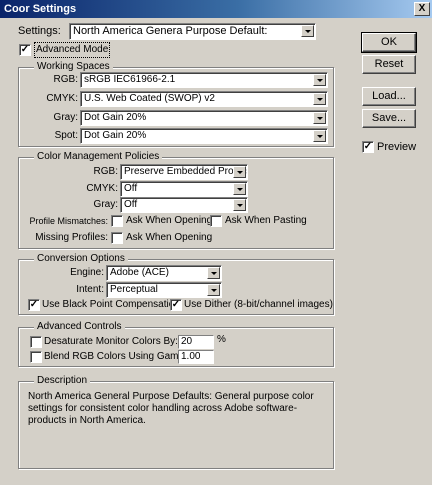  I want to click on preview-label: Preview, so click(396, 147).